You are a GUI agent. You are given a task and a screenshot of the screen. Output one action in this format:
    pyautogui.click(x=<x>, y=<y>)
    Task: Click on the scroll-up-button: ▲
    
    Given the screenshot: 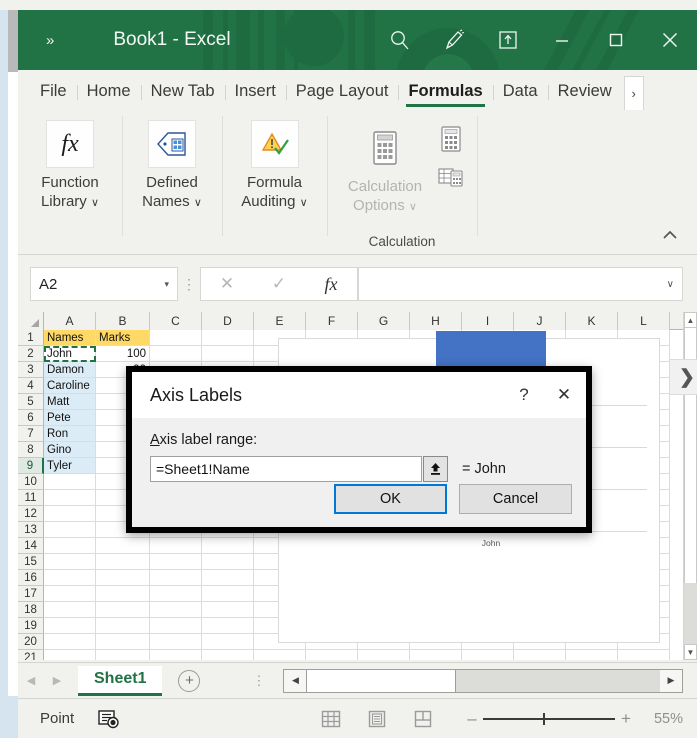 What is the action you would take?
    pyautogui.click(x=690, y=320)
    